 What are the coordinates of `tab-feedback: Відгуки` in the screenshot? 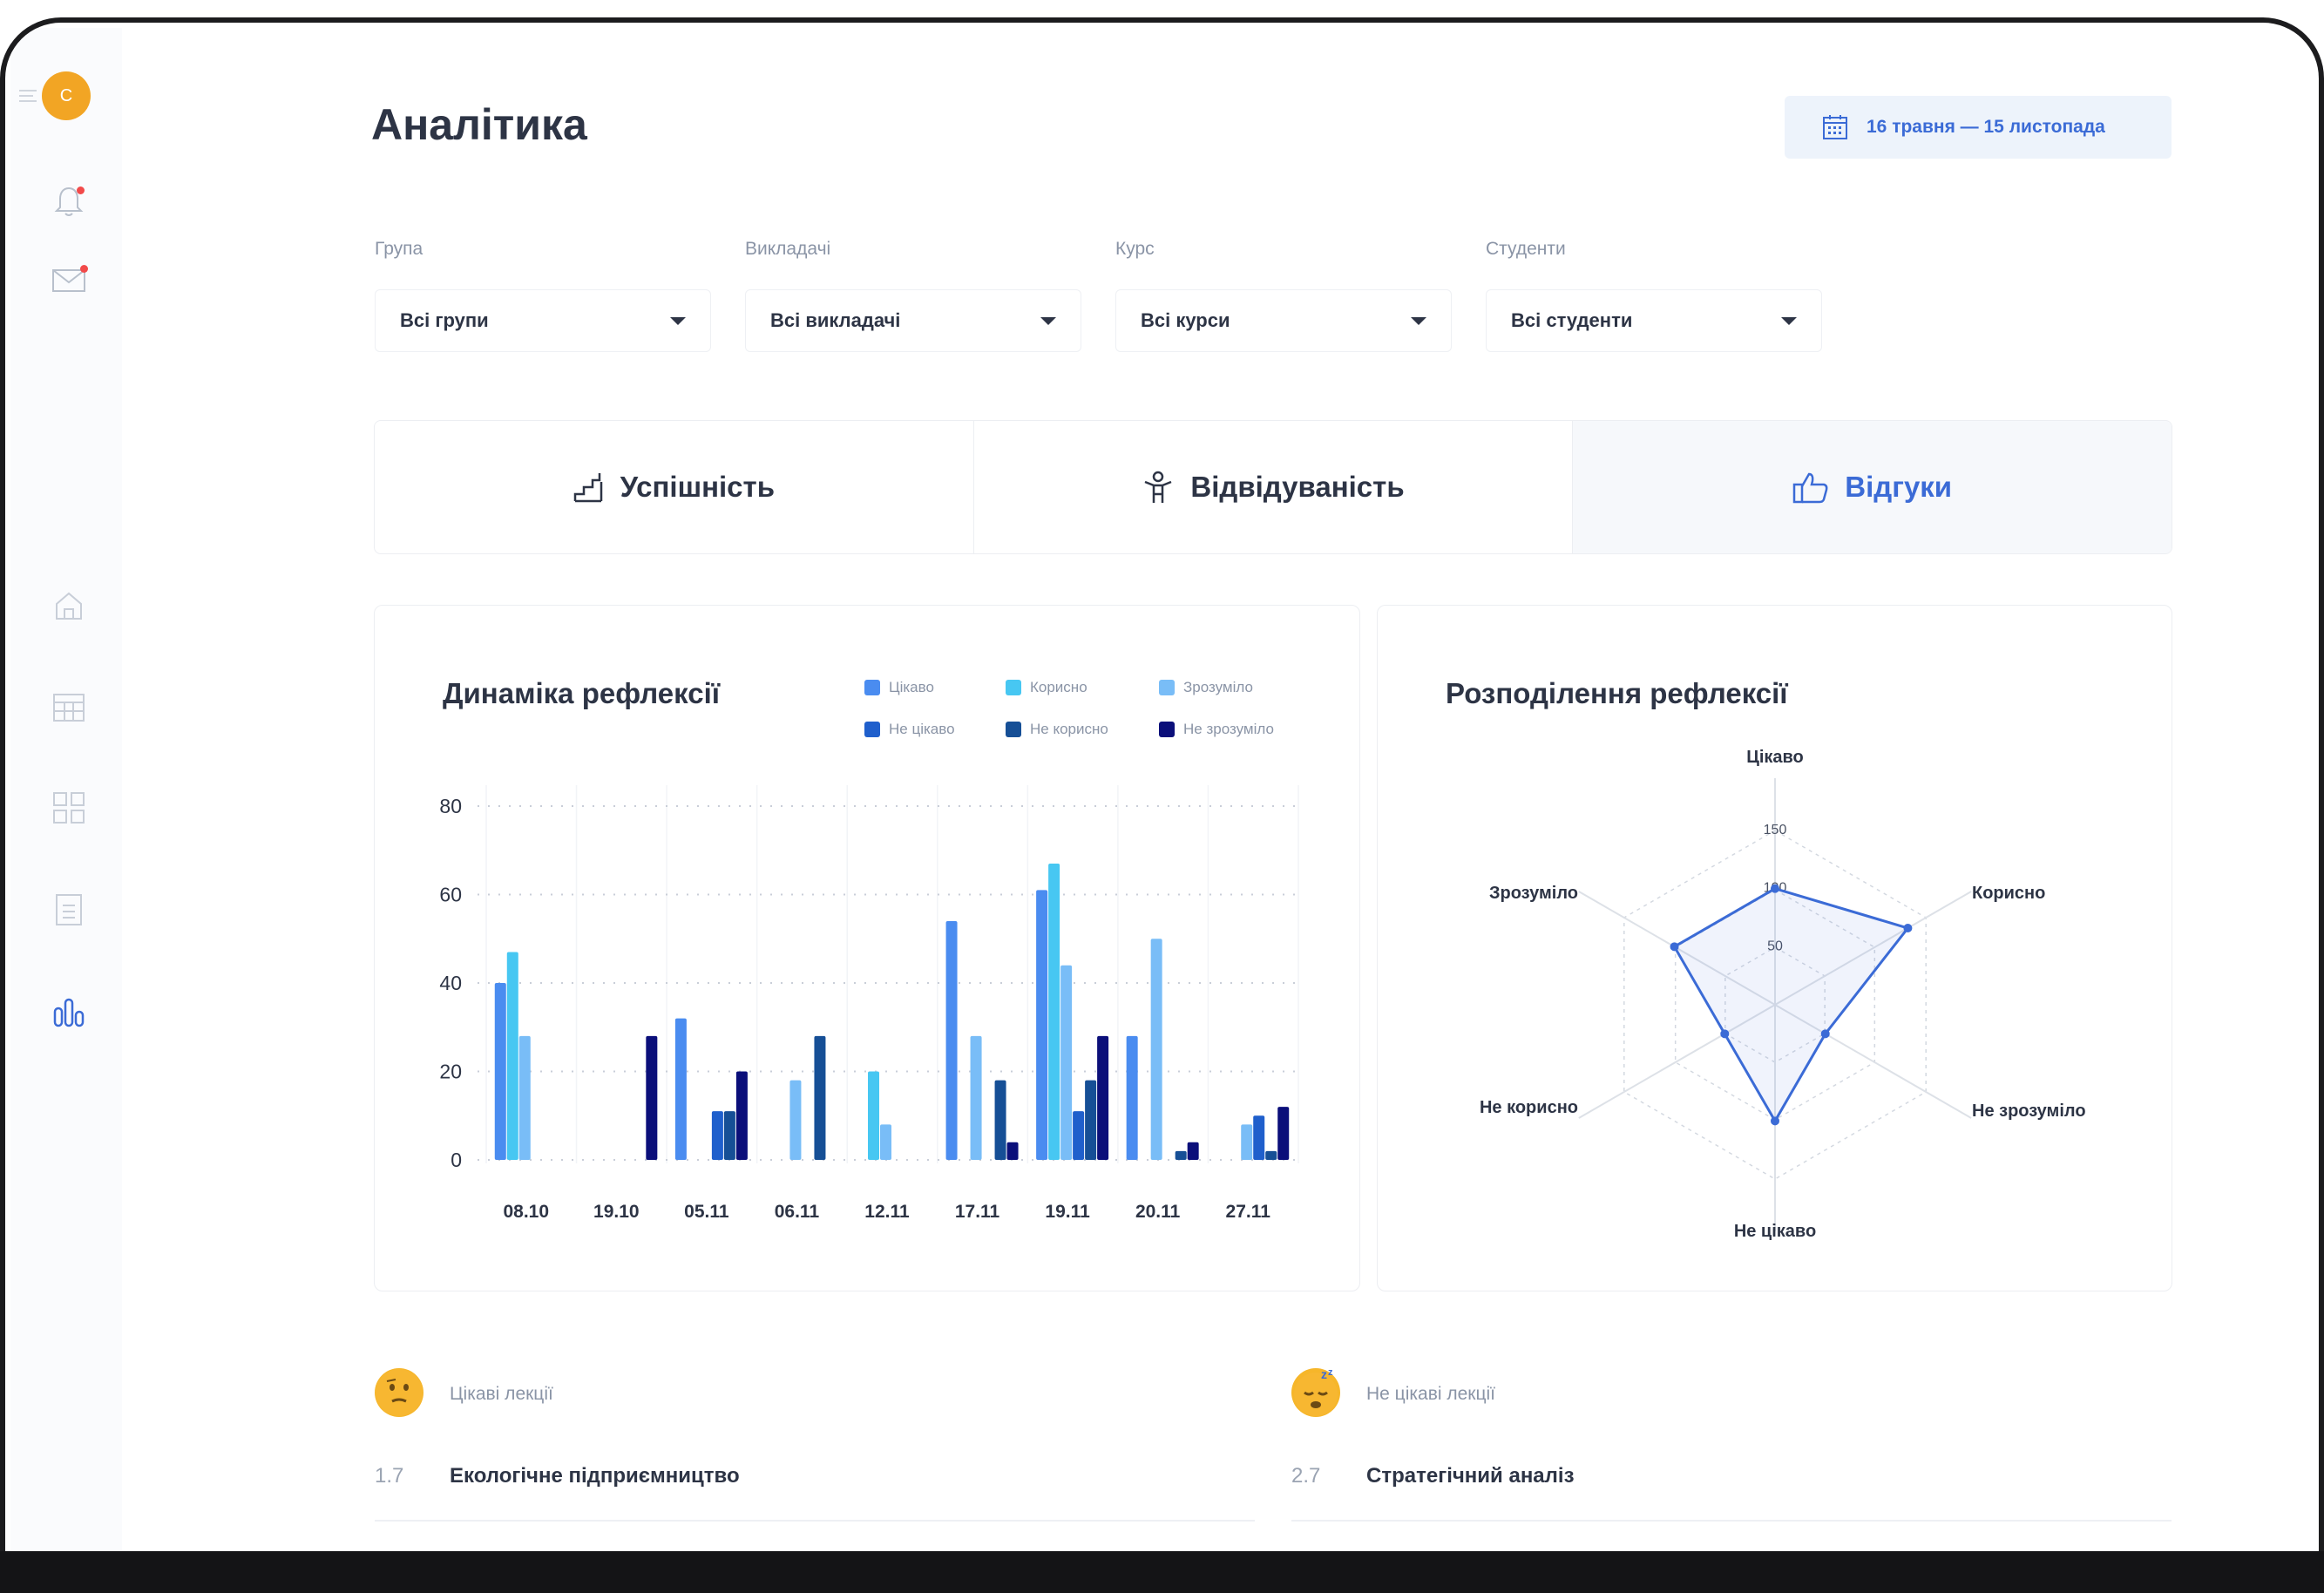 It's located at (1872, 487).